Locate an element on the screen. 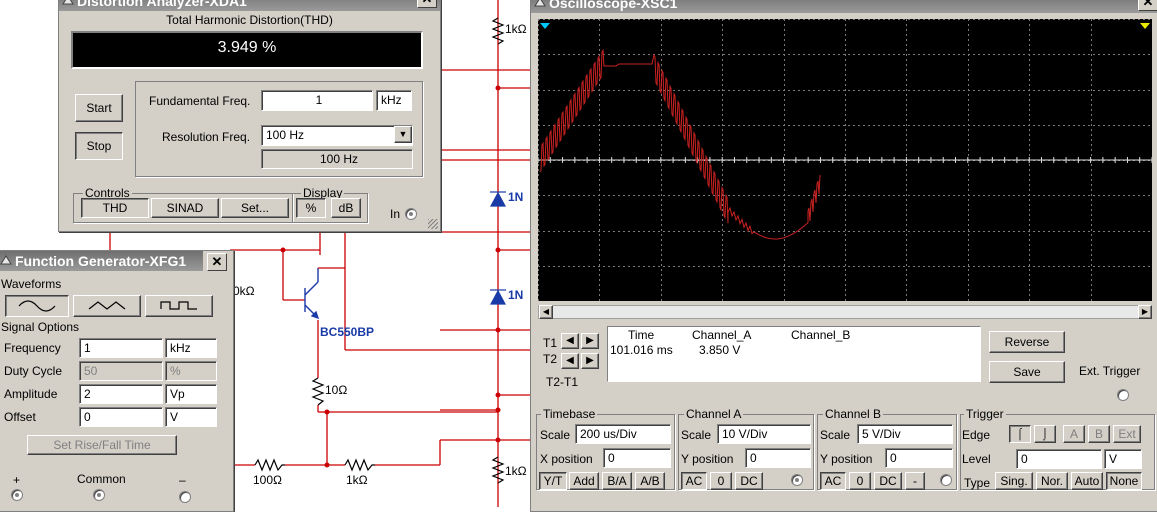 This screenshot has height=512, width=1157. resistor-label-10ohm: 10Ω is located at coordinates (336, 390).